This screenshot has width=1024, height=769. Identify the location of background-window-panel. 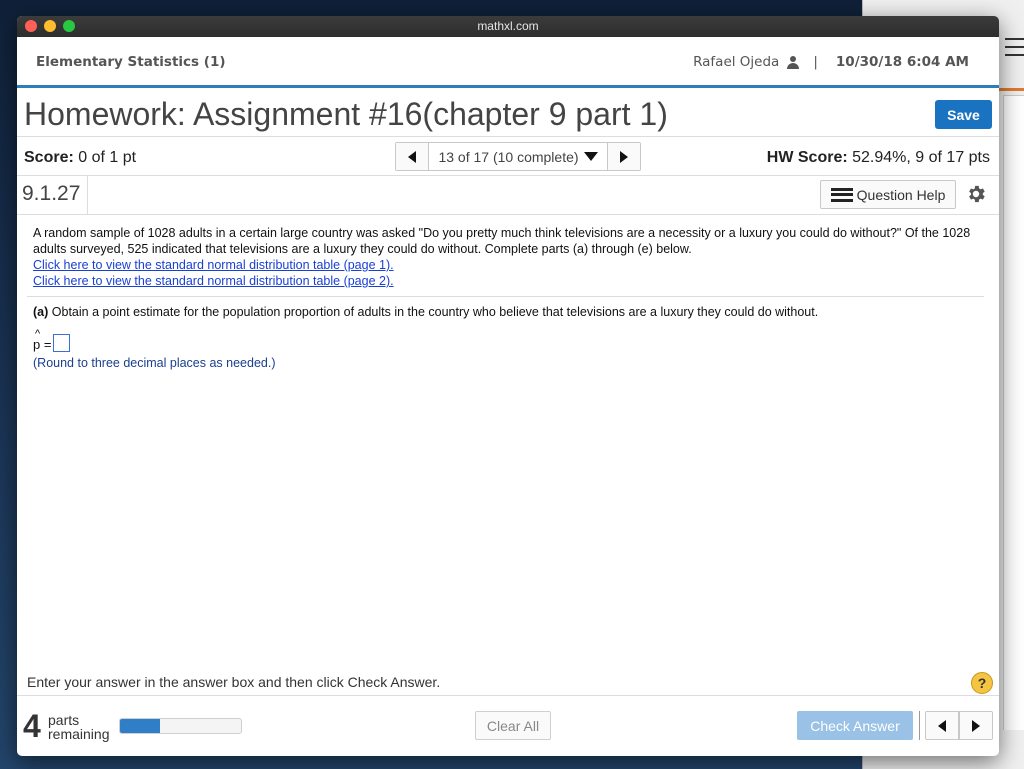
(1013, 412).